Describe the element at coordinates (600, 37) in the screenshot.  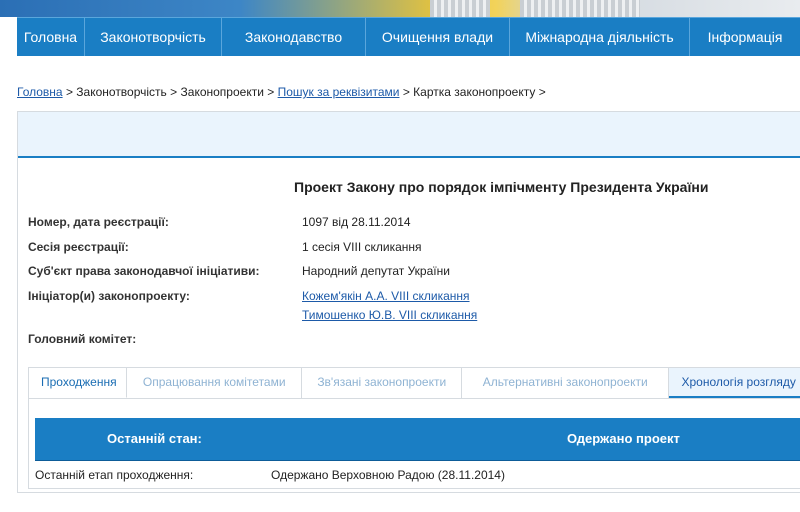
I see `nav-international: Міжнародна діяльність` at that location.